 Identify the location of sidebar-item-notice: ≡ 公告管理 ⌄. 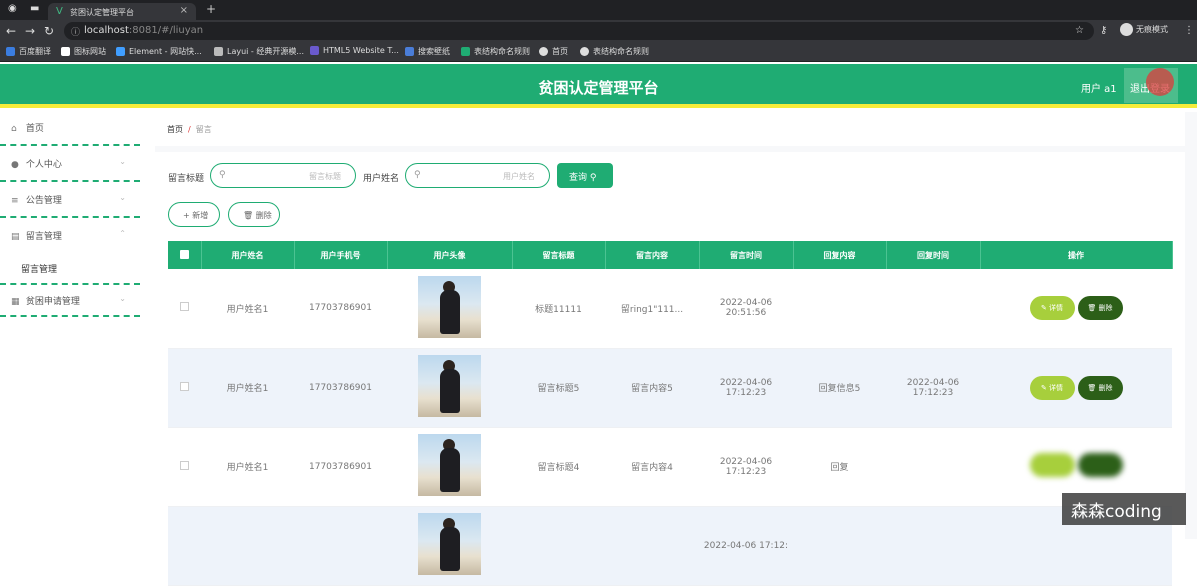
(70, 201).